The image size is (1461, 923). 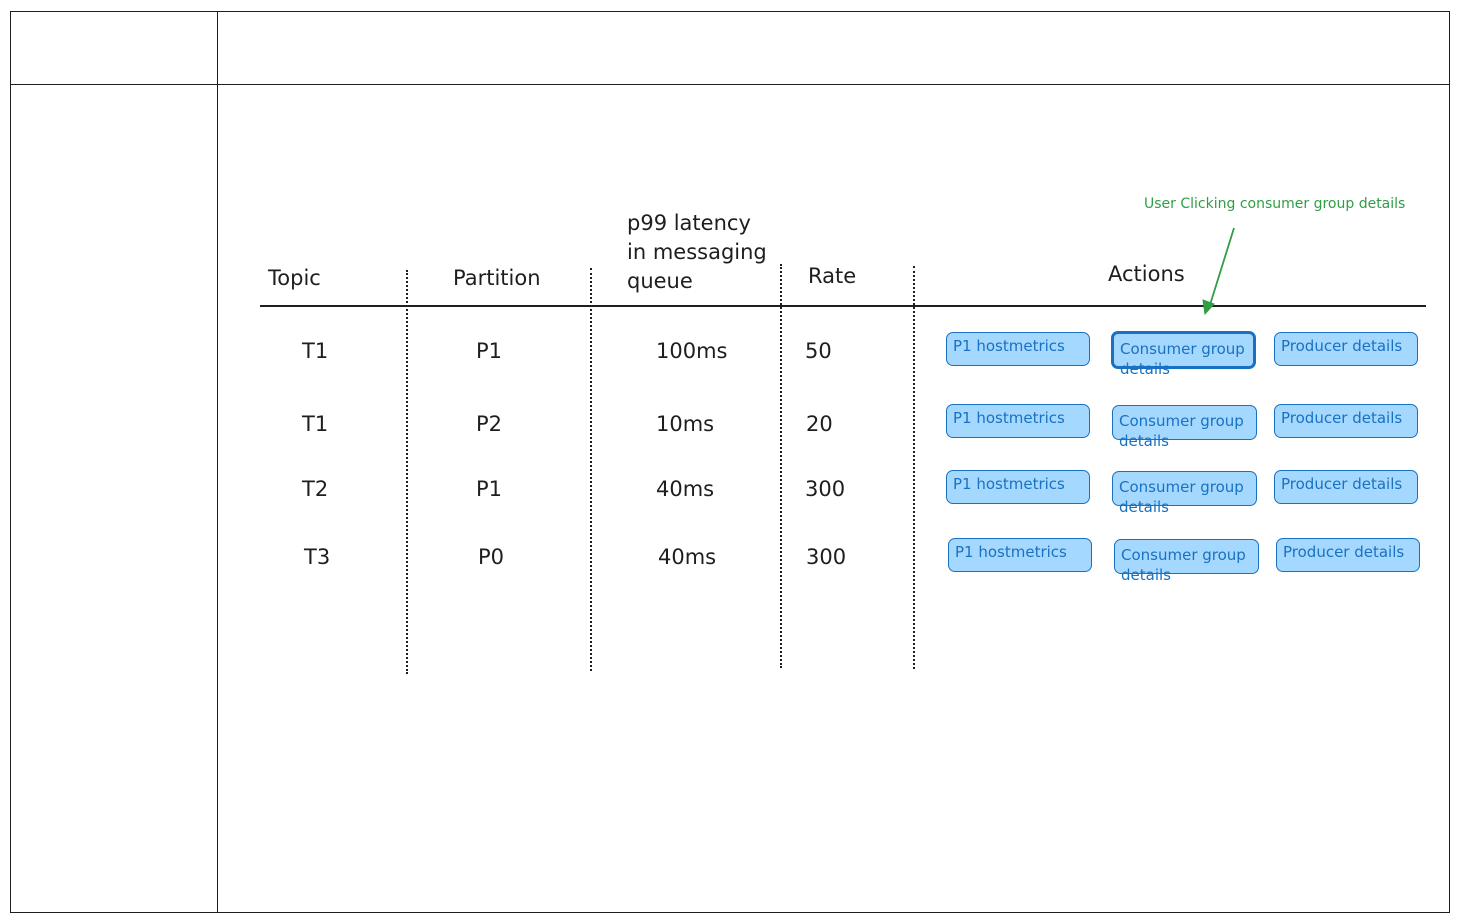 I want to click on cell-topic: T3, so click(x=317, y=557).